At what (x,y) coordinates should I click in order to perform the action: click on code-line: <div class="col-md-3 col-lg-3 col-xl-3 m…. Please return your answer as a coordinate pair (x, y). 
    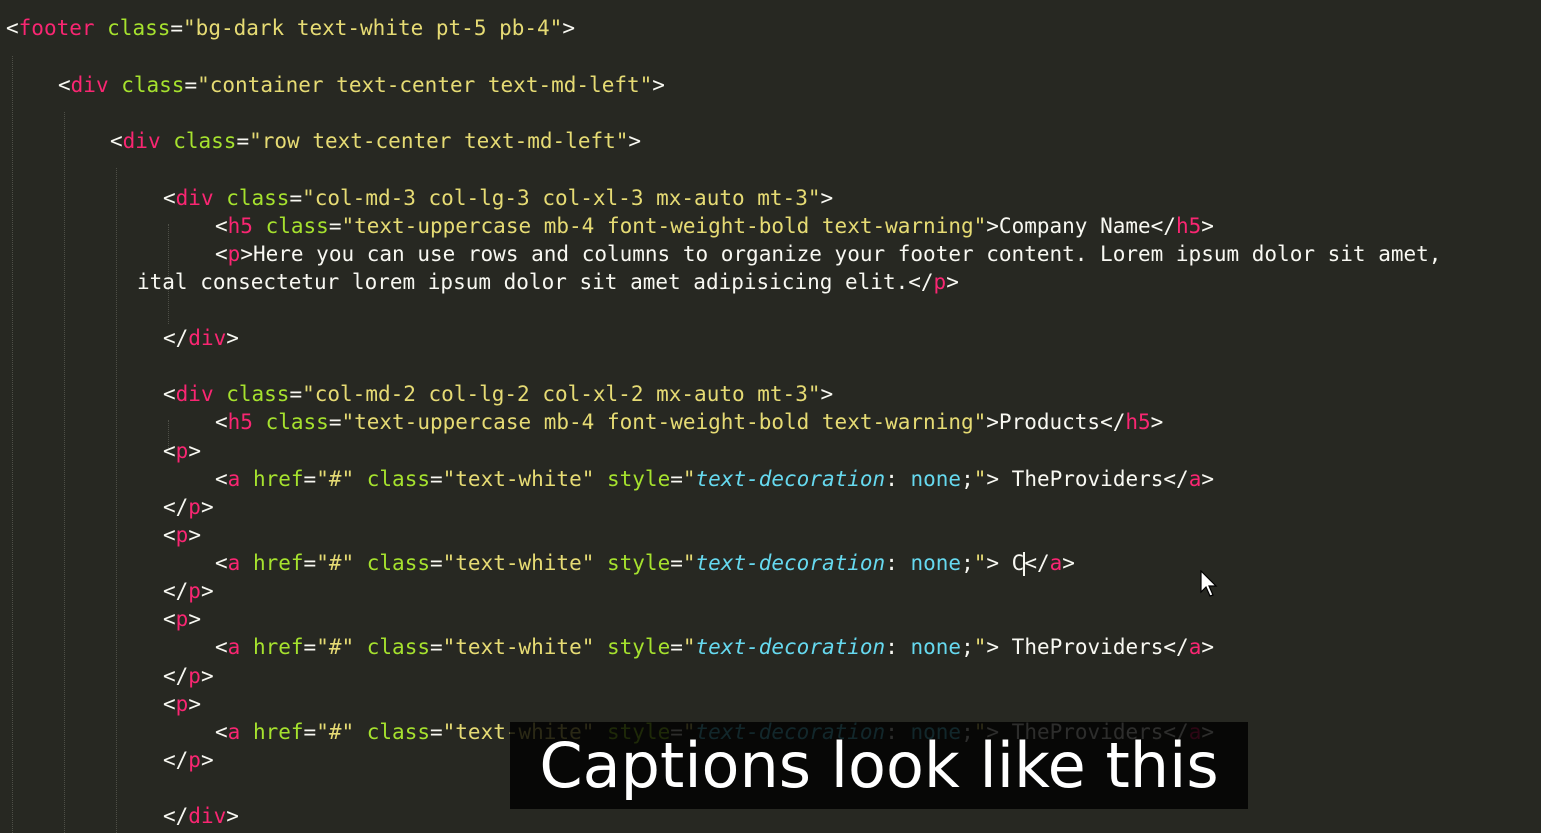
    Looking at the image, I should click on (498, 198).